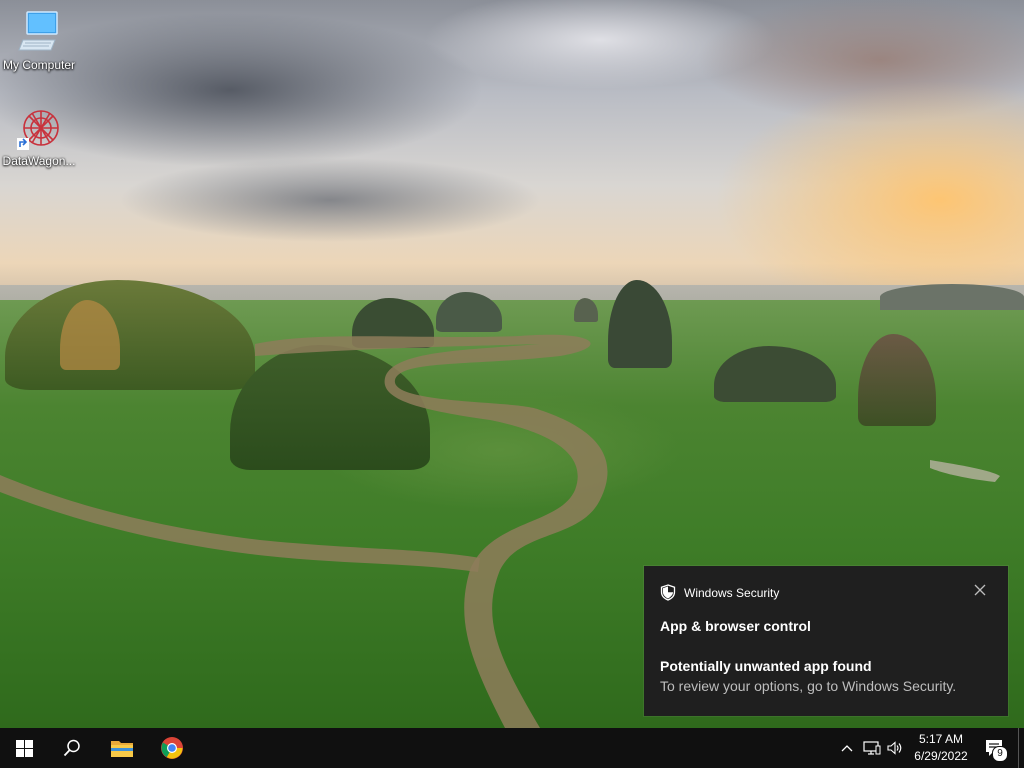  I want to click on chrome-icon, so click(172, 748).